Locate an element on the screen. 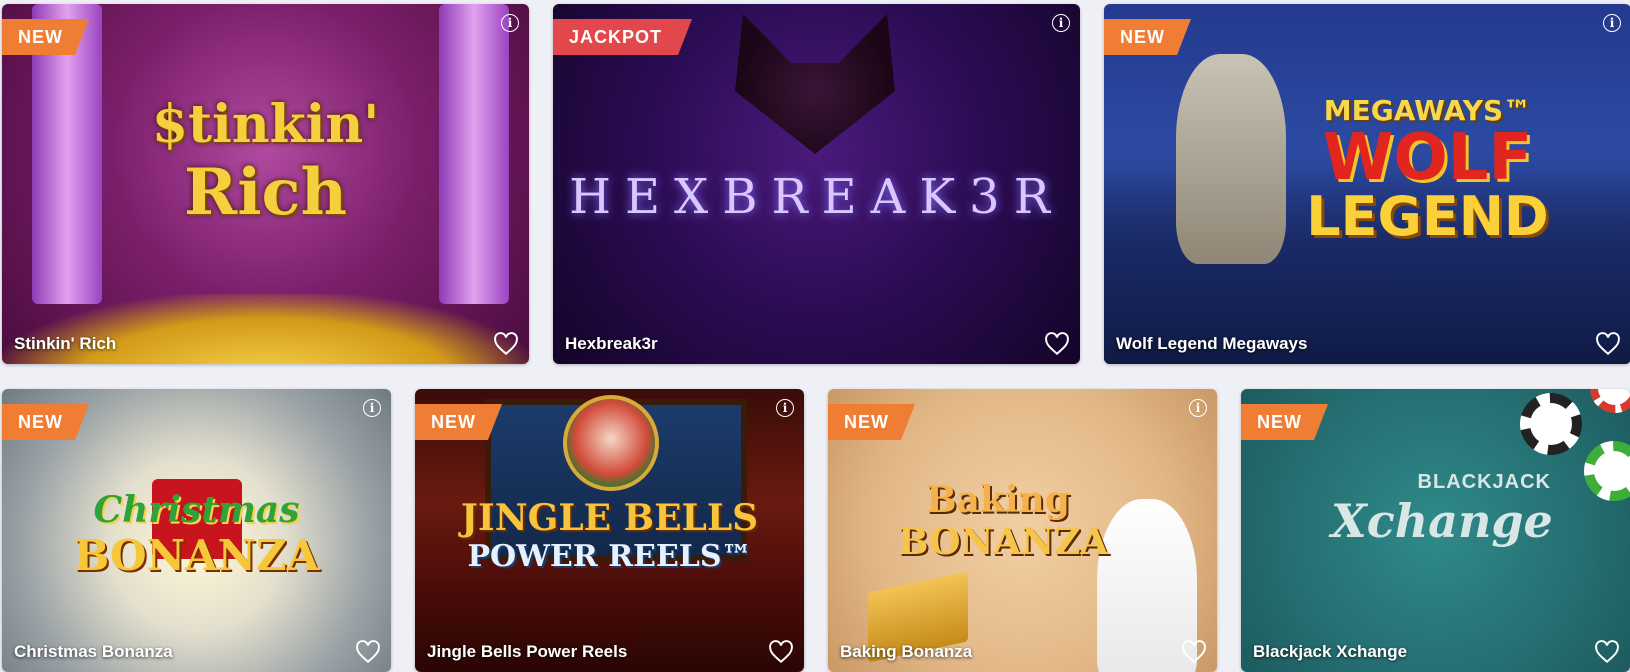 The image size is (1630, 672). poker-chip-black is located at coordinates (1551, 424).